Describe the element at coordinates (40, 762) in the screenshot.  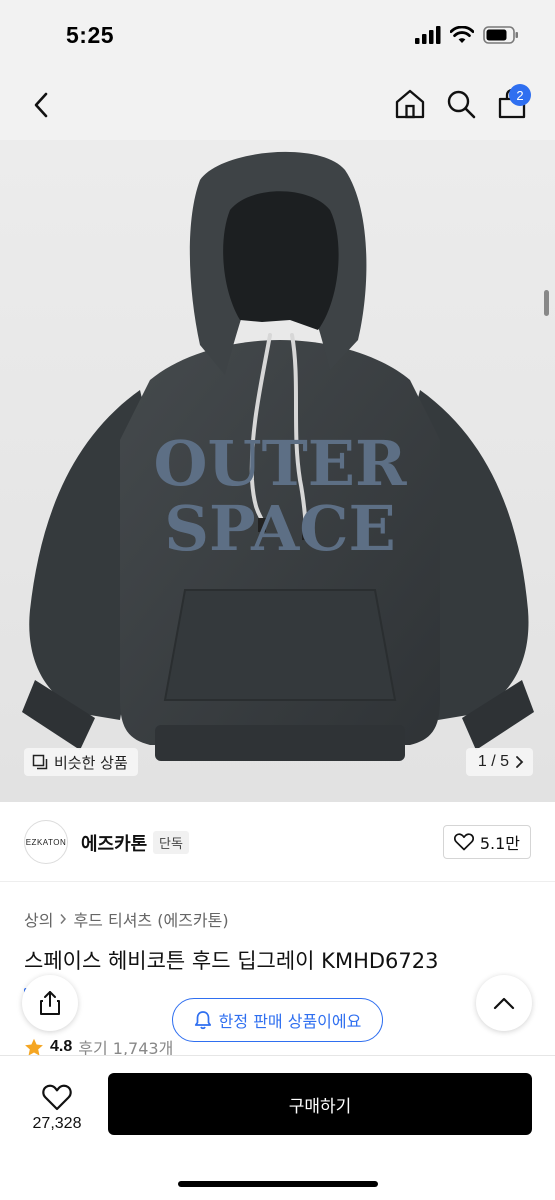
I see `copy-icon` at that location.